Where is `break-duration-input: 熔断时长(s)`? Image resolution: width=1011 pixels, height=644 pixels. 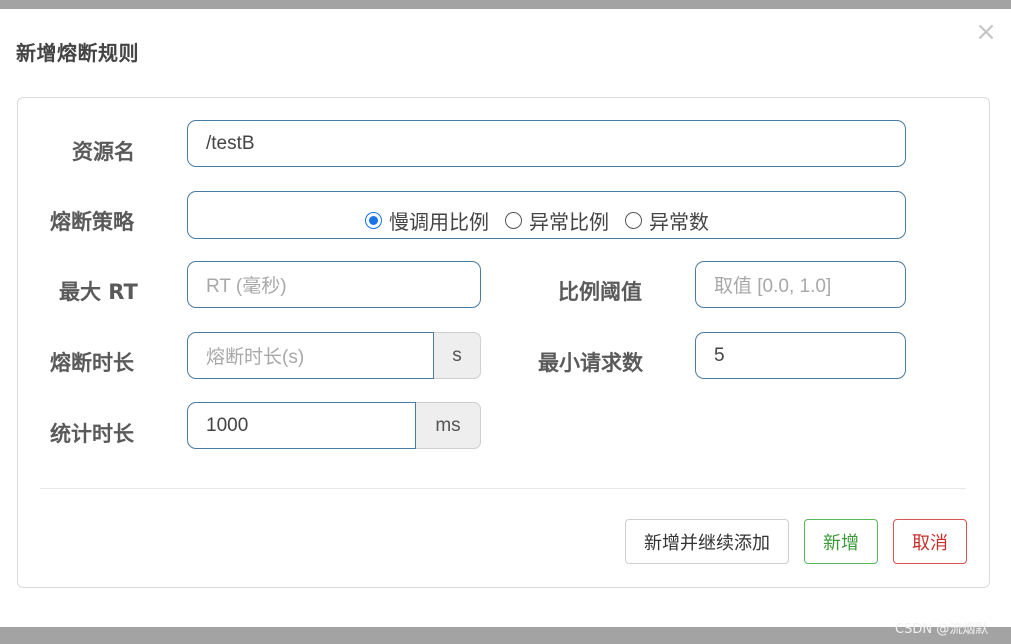 break-duration-input: 熔断时长(s) is located at coordinates (310, 355).